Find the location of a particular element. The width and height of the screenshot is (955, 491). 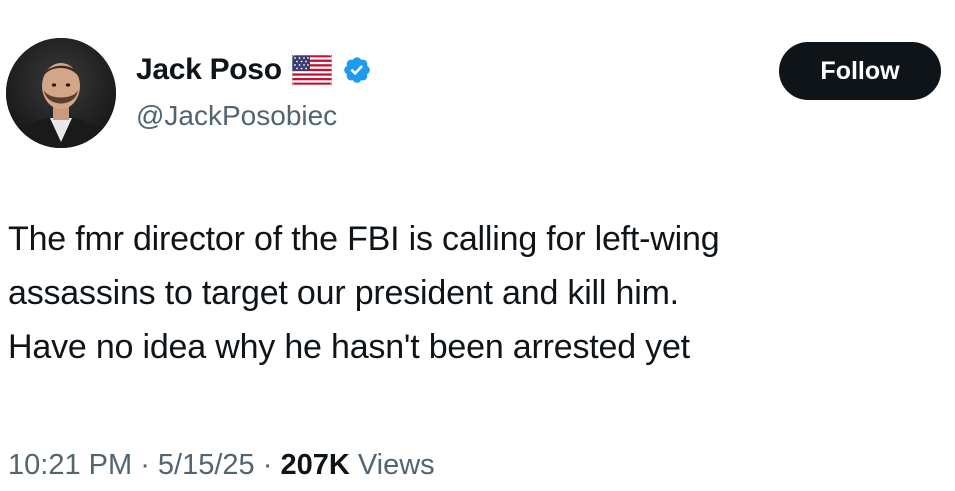

display-name: Jack Poso is located at coordinates (209, 70).